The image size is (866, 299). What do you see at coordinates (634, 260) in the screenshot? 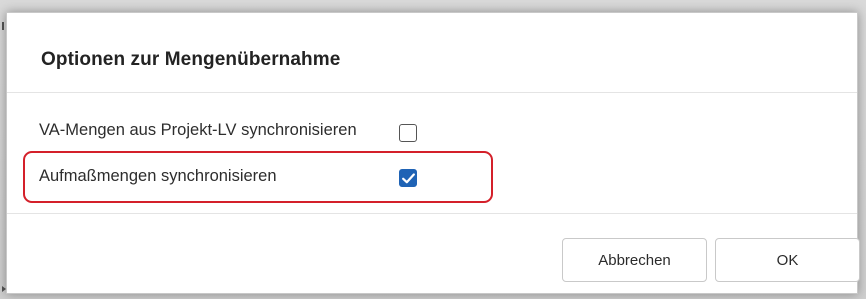
I see `cancel-button: Abbrechen` at bounding box center [634, 260].